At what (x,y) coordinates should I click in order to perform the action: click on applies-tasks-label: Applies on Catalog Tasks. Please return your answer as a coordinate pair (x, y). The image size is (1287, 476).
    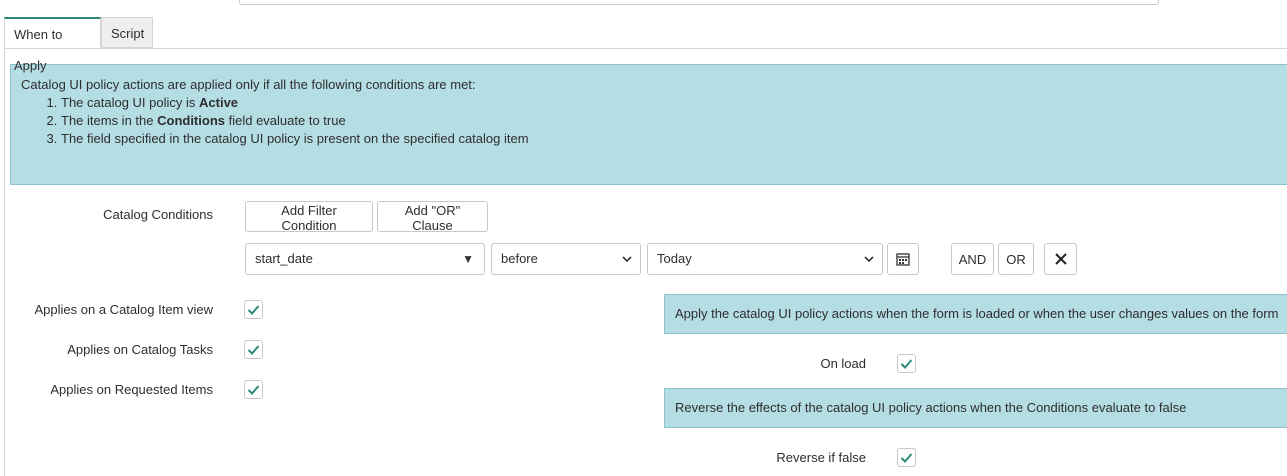
    Looking at the image, I should click on (140, 349).